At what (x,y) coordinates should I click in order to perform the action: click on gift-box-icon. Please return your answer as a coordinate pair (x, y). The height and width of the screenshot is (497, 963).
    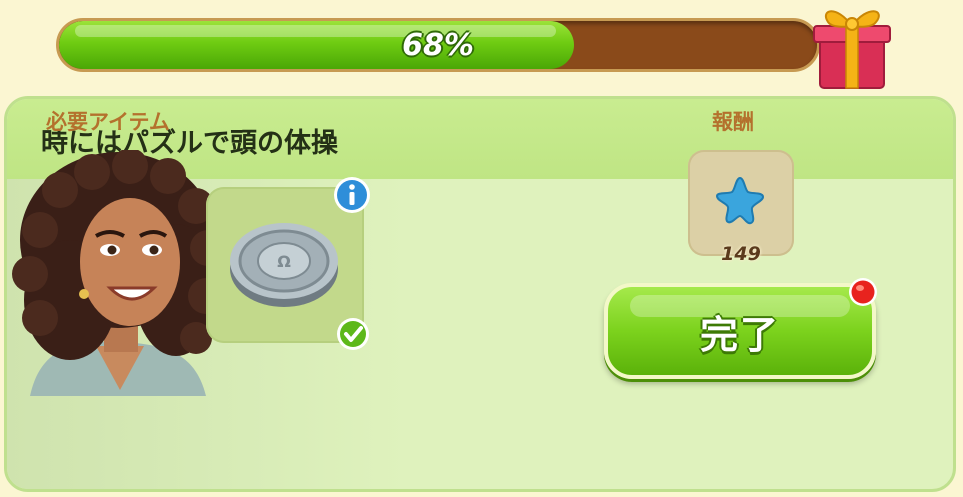
    Looking at the image, I should click on (852, 46).